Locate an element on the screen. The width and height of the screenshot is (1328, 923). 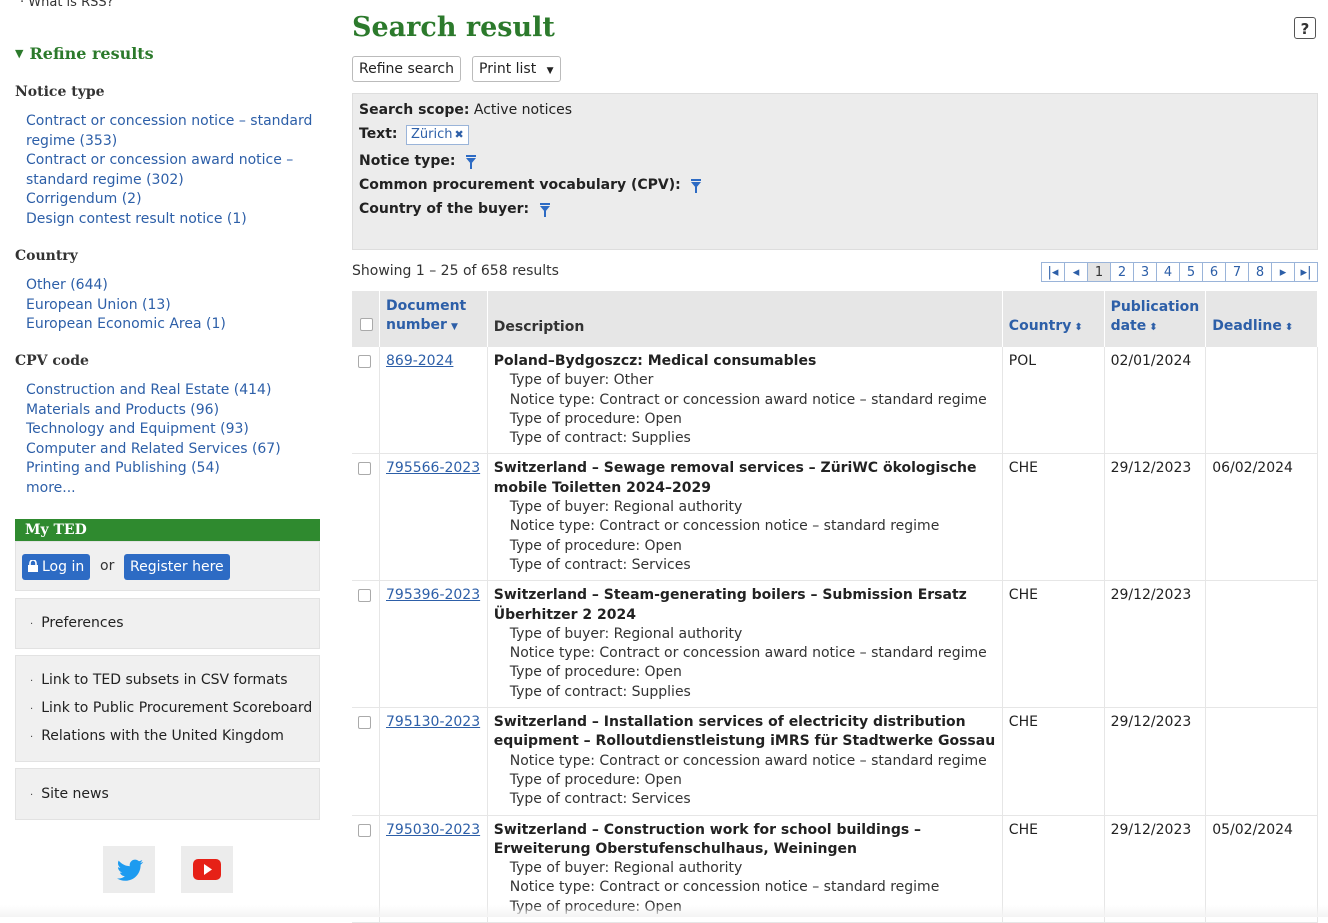
site-news-box: · Site news is located at coordinates (167, 794).